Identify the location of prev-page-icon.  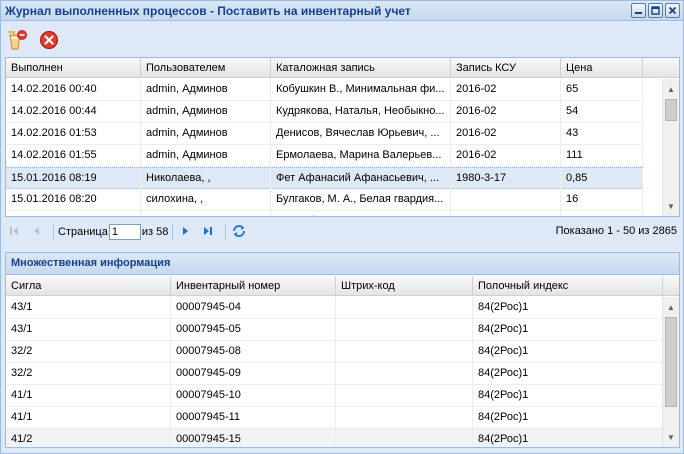
(36, 232).